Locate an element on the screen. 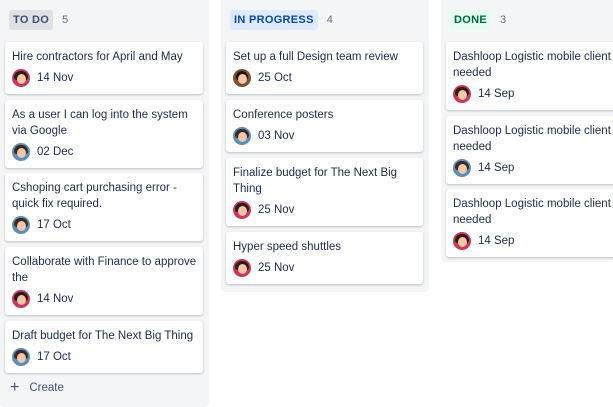 The image size is (613, 407). plus-icon: + is located at coordinates (15, 387).